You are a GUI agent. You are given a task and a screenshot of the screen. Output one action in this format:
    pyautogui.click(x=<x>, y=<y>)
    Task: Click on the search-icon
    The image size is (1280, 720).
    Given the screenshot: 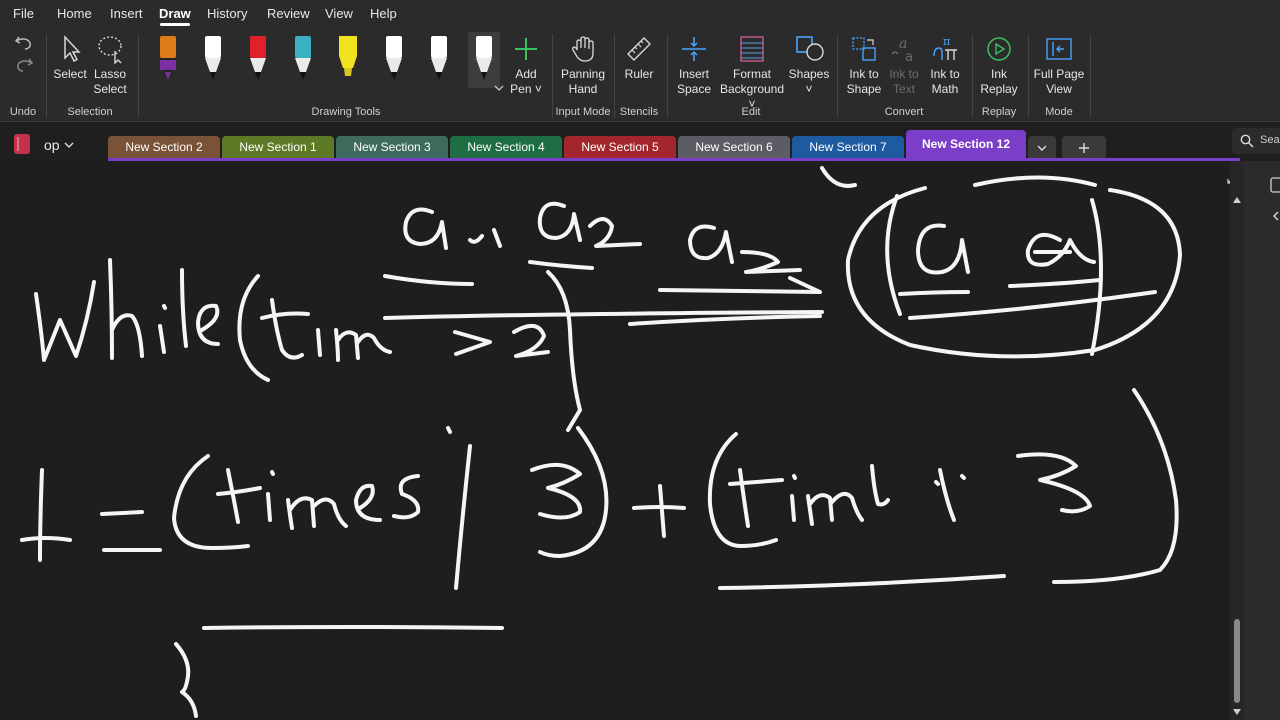 What is the action you would take?
    pyautogui.click(x=1247, y=141)
    